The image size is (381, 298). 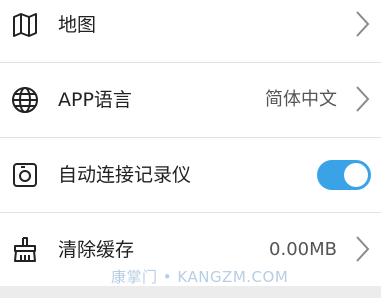 I want to click on map-icon, so click(x=25, y=25).